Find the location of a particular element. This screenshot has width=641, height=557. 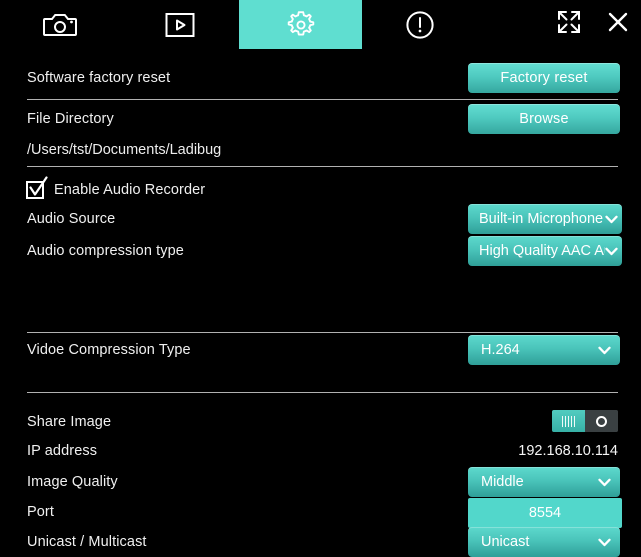

enable-audio-recorder-label: Enable Audio Recorder is located at coordinates (130, 190).